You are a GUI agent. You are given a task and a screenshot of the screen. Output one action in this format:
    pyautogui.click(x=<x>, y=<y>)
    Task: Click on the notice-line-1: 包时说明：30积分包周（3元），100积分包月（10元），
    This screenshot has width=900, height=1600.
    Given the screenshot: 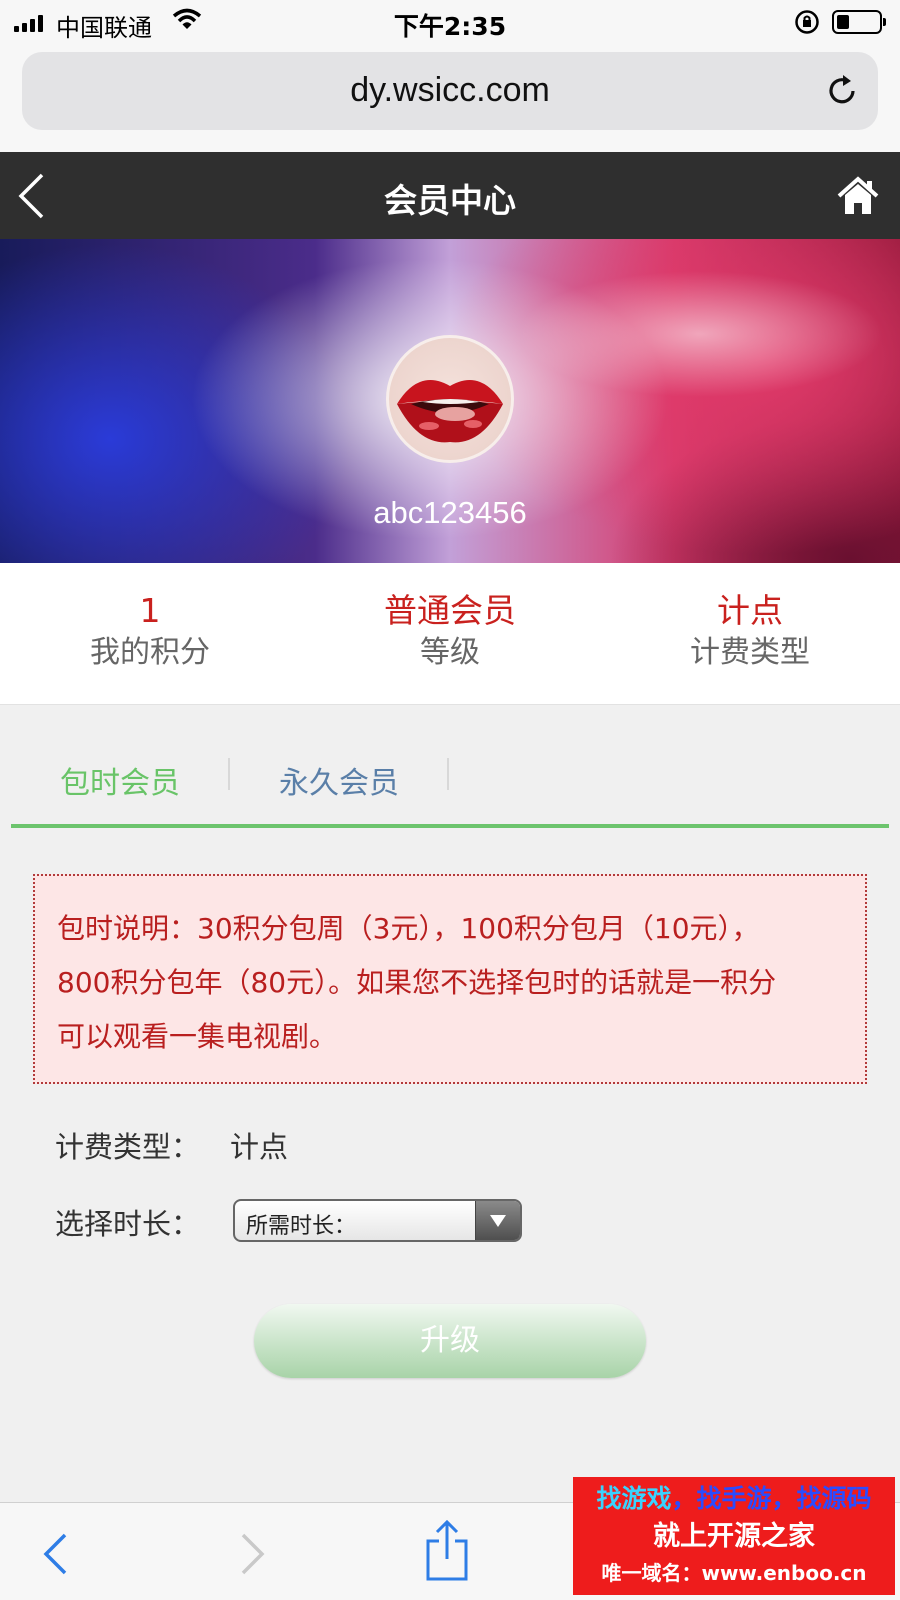 What is the action you would take?
    pyautogui.click(x=408, y=928)
    